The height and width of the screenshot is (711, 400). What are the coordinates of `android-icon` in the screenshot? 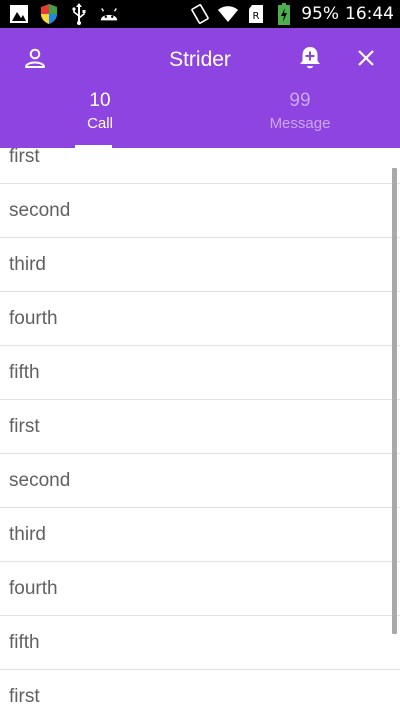 It's located at (109, 14).